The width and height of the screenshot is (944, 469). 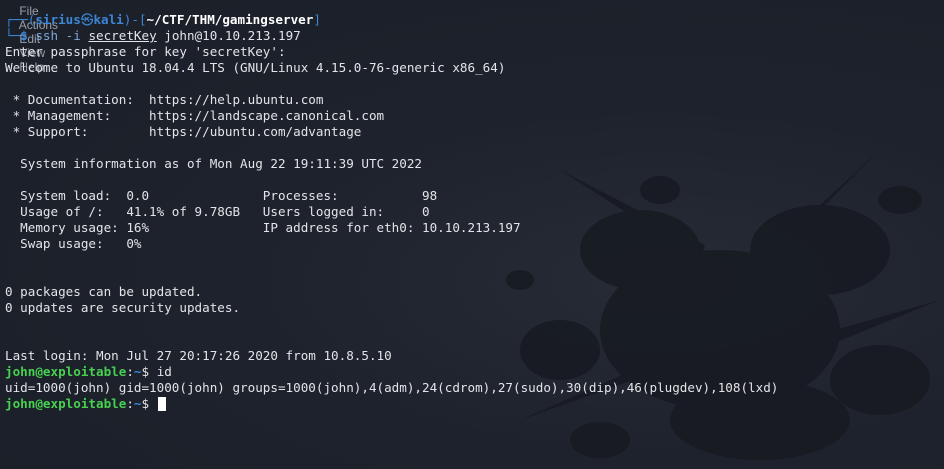 I want to click on prompt-user: sirius, so click(x=58, y=19).